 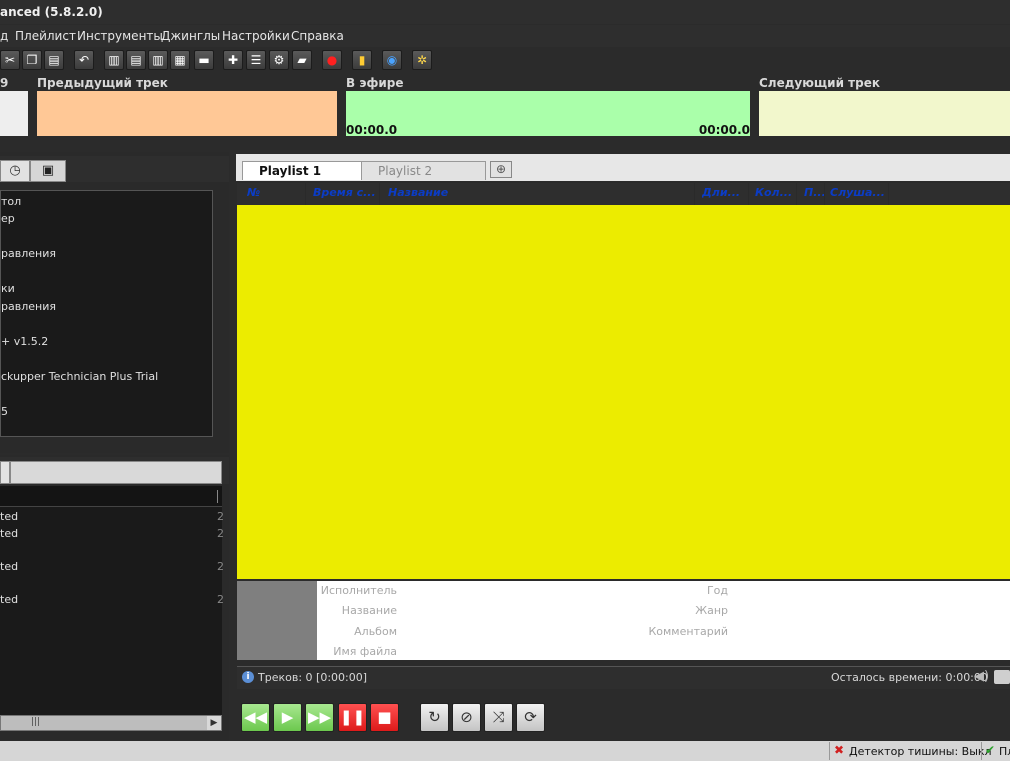 What do you see at coordinates (51, 12) in the screenshot?
I see `window-title: anced (5.8.2.0)` at bounding box center [51, 12].